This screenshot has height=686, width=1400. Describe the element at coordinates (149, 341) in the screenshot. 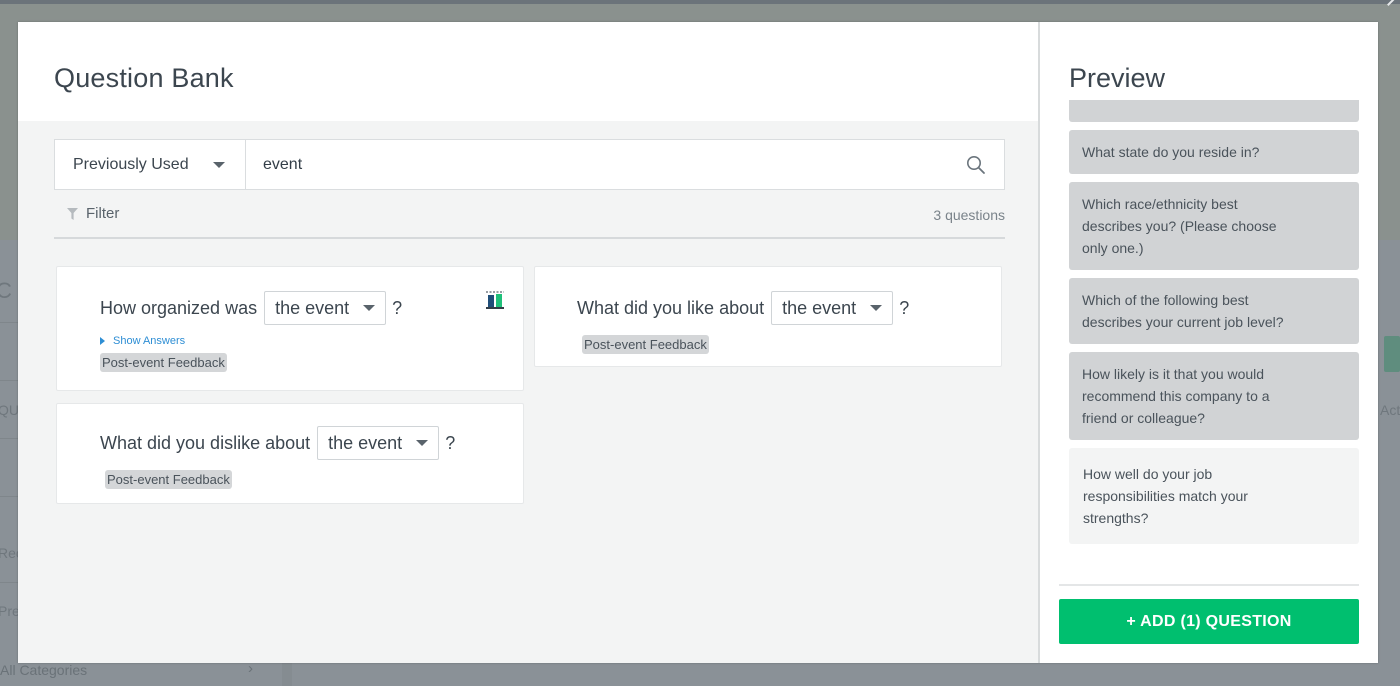

I see `show-answers-label: Show Answers` at that location.